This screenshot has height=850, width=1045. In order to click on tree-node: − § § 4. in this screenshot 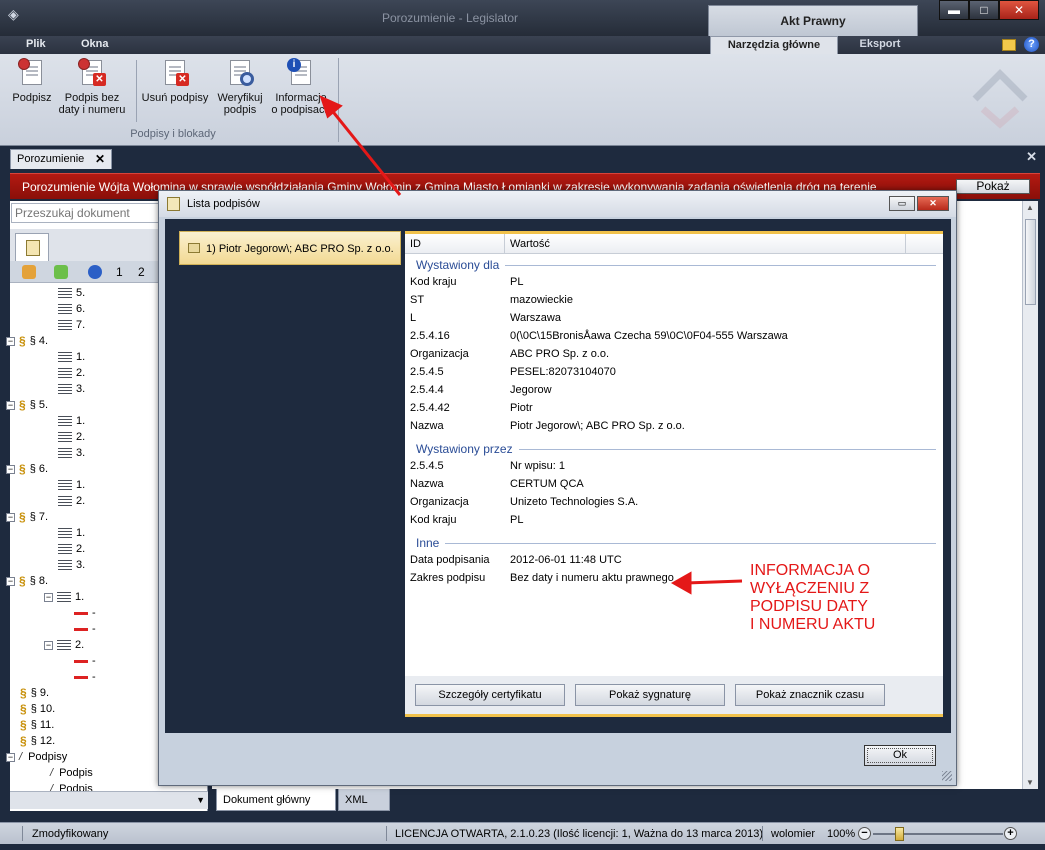, I will do `click(27, 341)`.